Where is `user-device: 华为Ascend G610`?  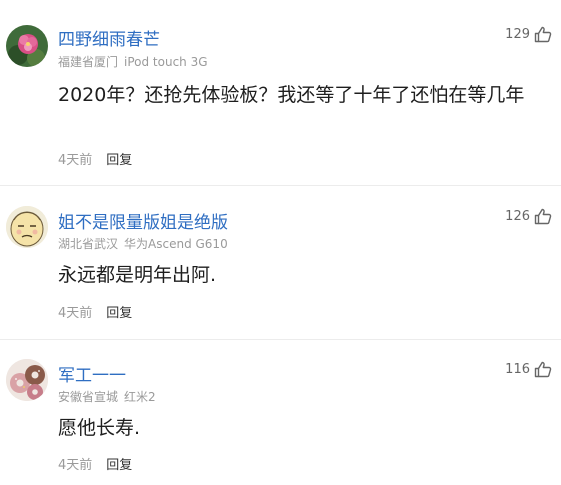
user-device: 华为Ascend G610 is located at coordinates (176, 244).